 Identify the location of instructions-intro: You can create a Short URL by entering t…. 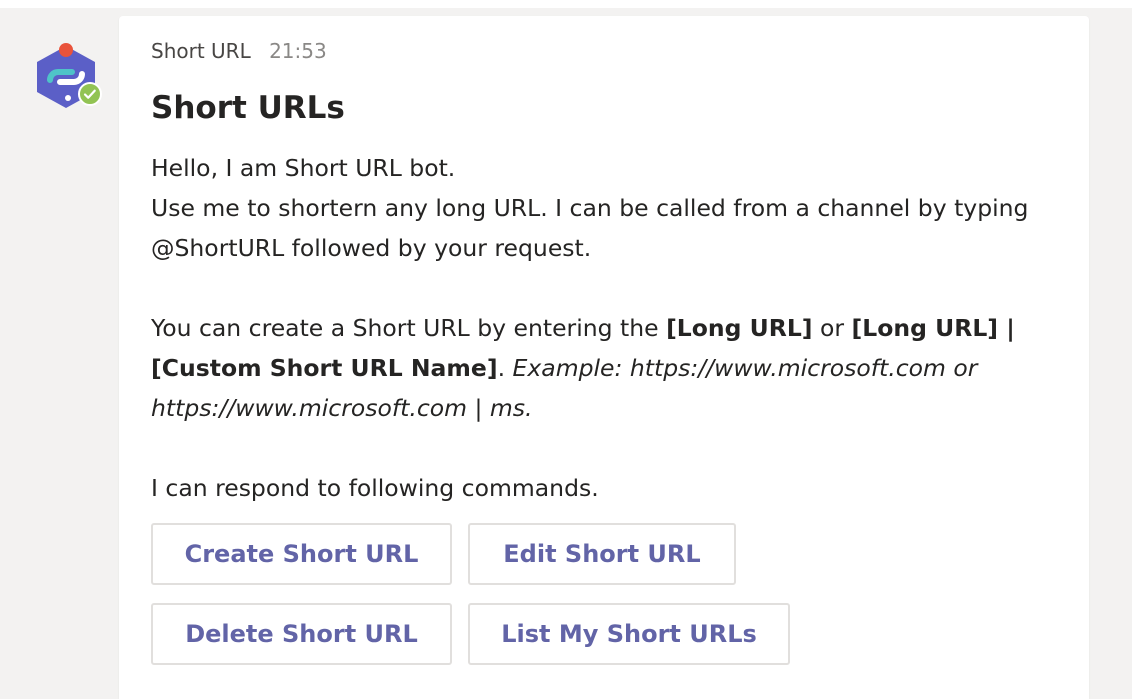
(409, 328).